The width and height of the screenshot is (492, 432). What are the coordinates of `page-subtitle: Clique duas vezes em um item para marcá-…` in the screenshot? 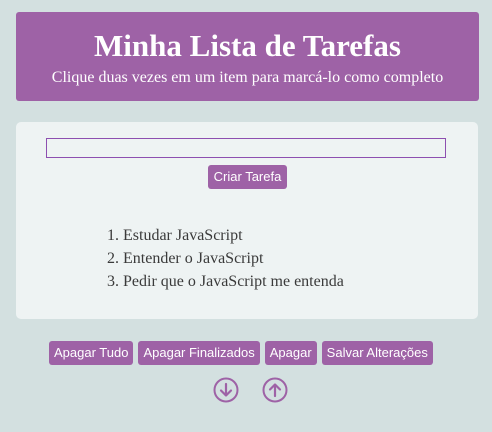 It's located at (247, 77).